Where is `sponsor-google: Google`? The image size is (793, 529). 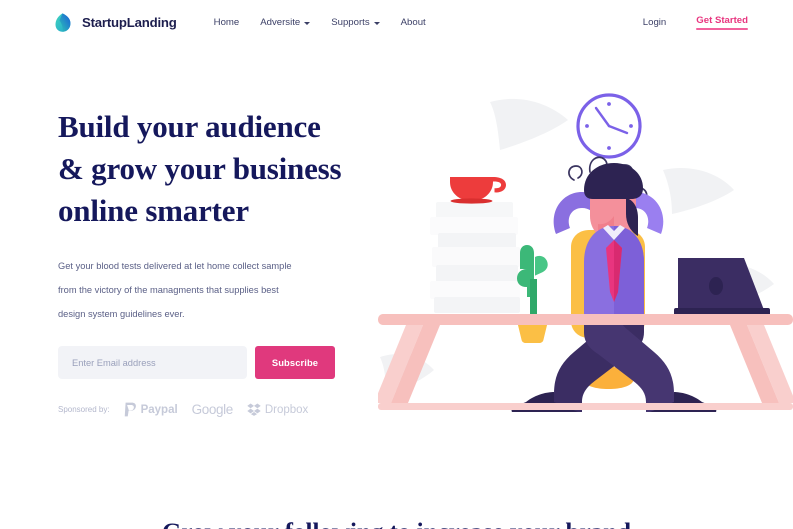
sponsor-google: Google is located at coordinates (212, 409).